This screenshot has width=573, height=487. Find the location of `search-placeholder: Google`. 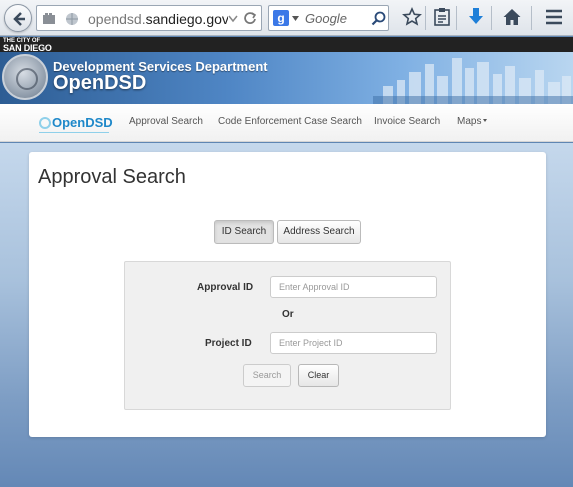

search-placeholder: Google is located at coordinates (326, 18).